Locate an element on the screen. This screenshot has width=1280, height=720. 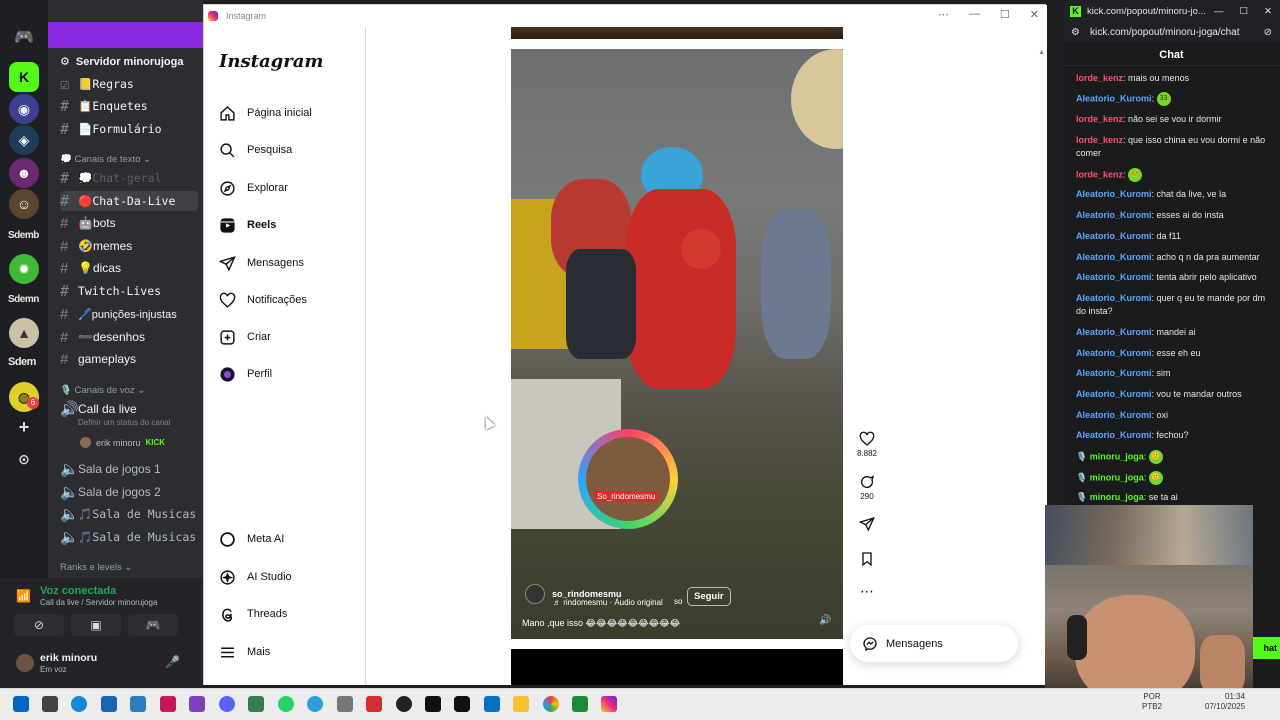
reel-audio: ♬ rindomesmu · Áudio original is located at coordinates (608, 602).